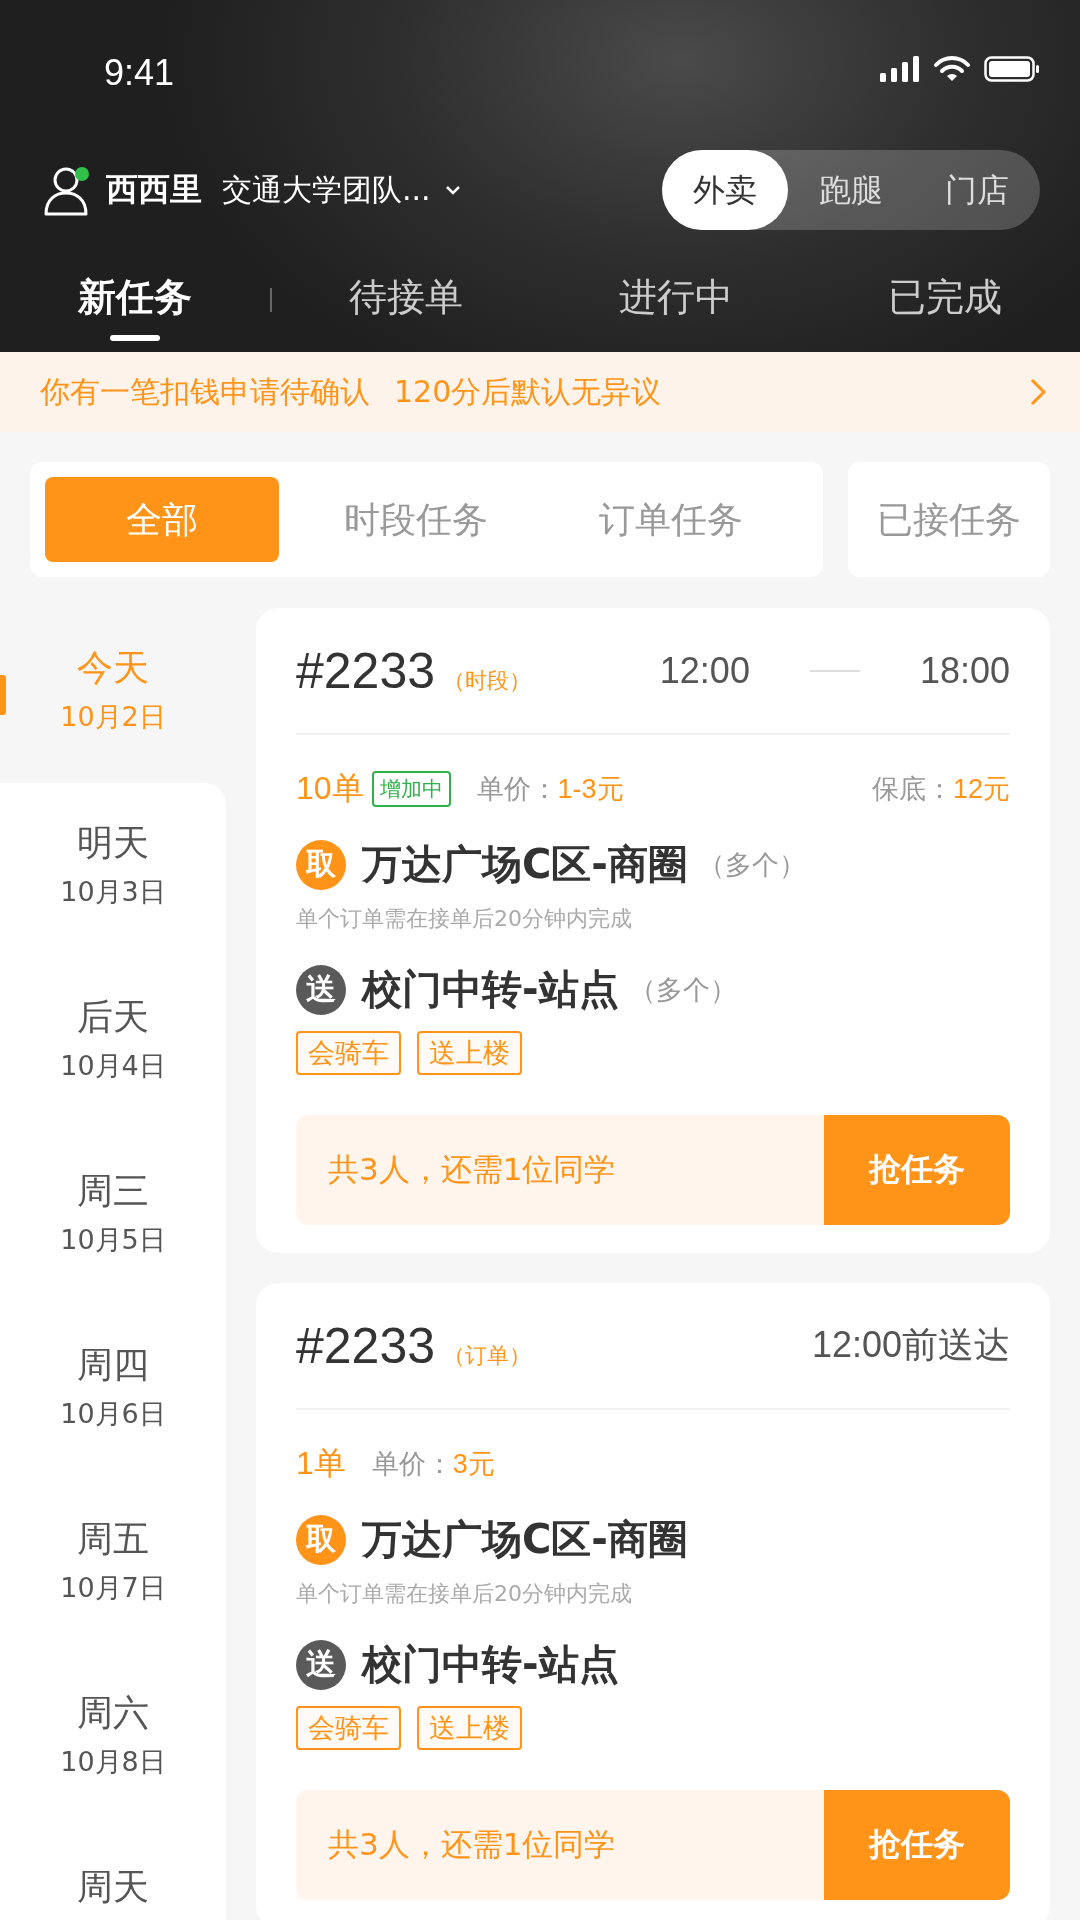 This screenshot has height=1920, width=1080. What do you see at coordinates (113, 668) in the screenshot?
I see `day-name: 今天` at bounding box center [113, 668].